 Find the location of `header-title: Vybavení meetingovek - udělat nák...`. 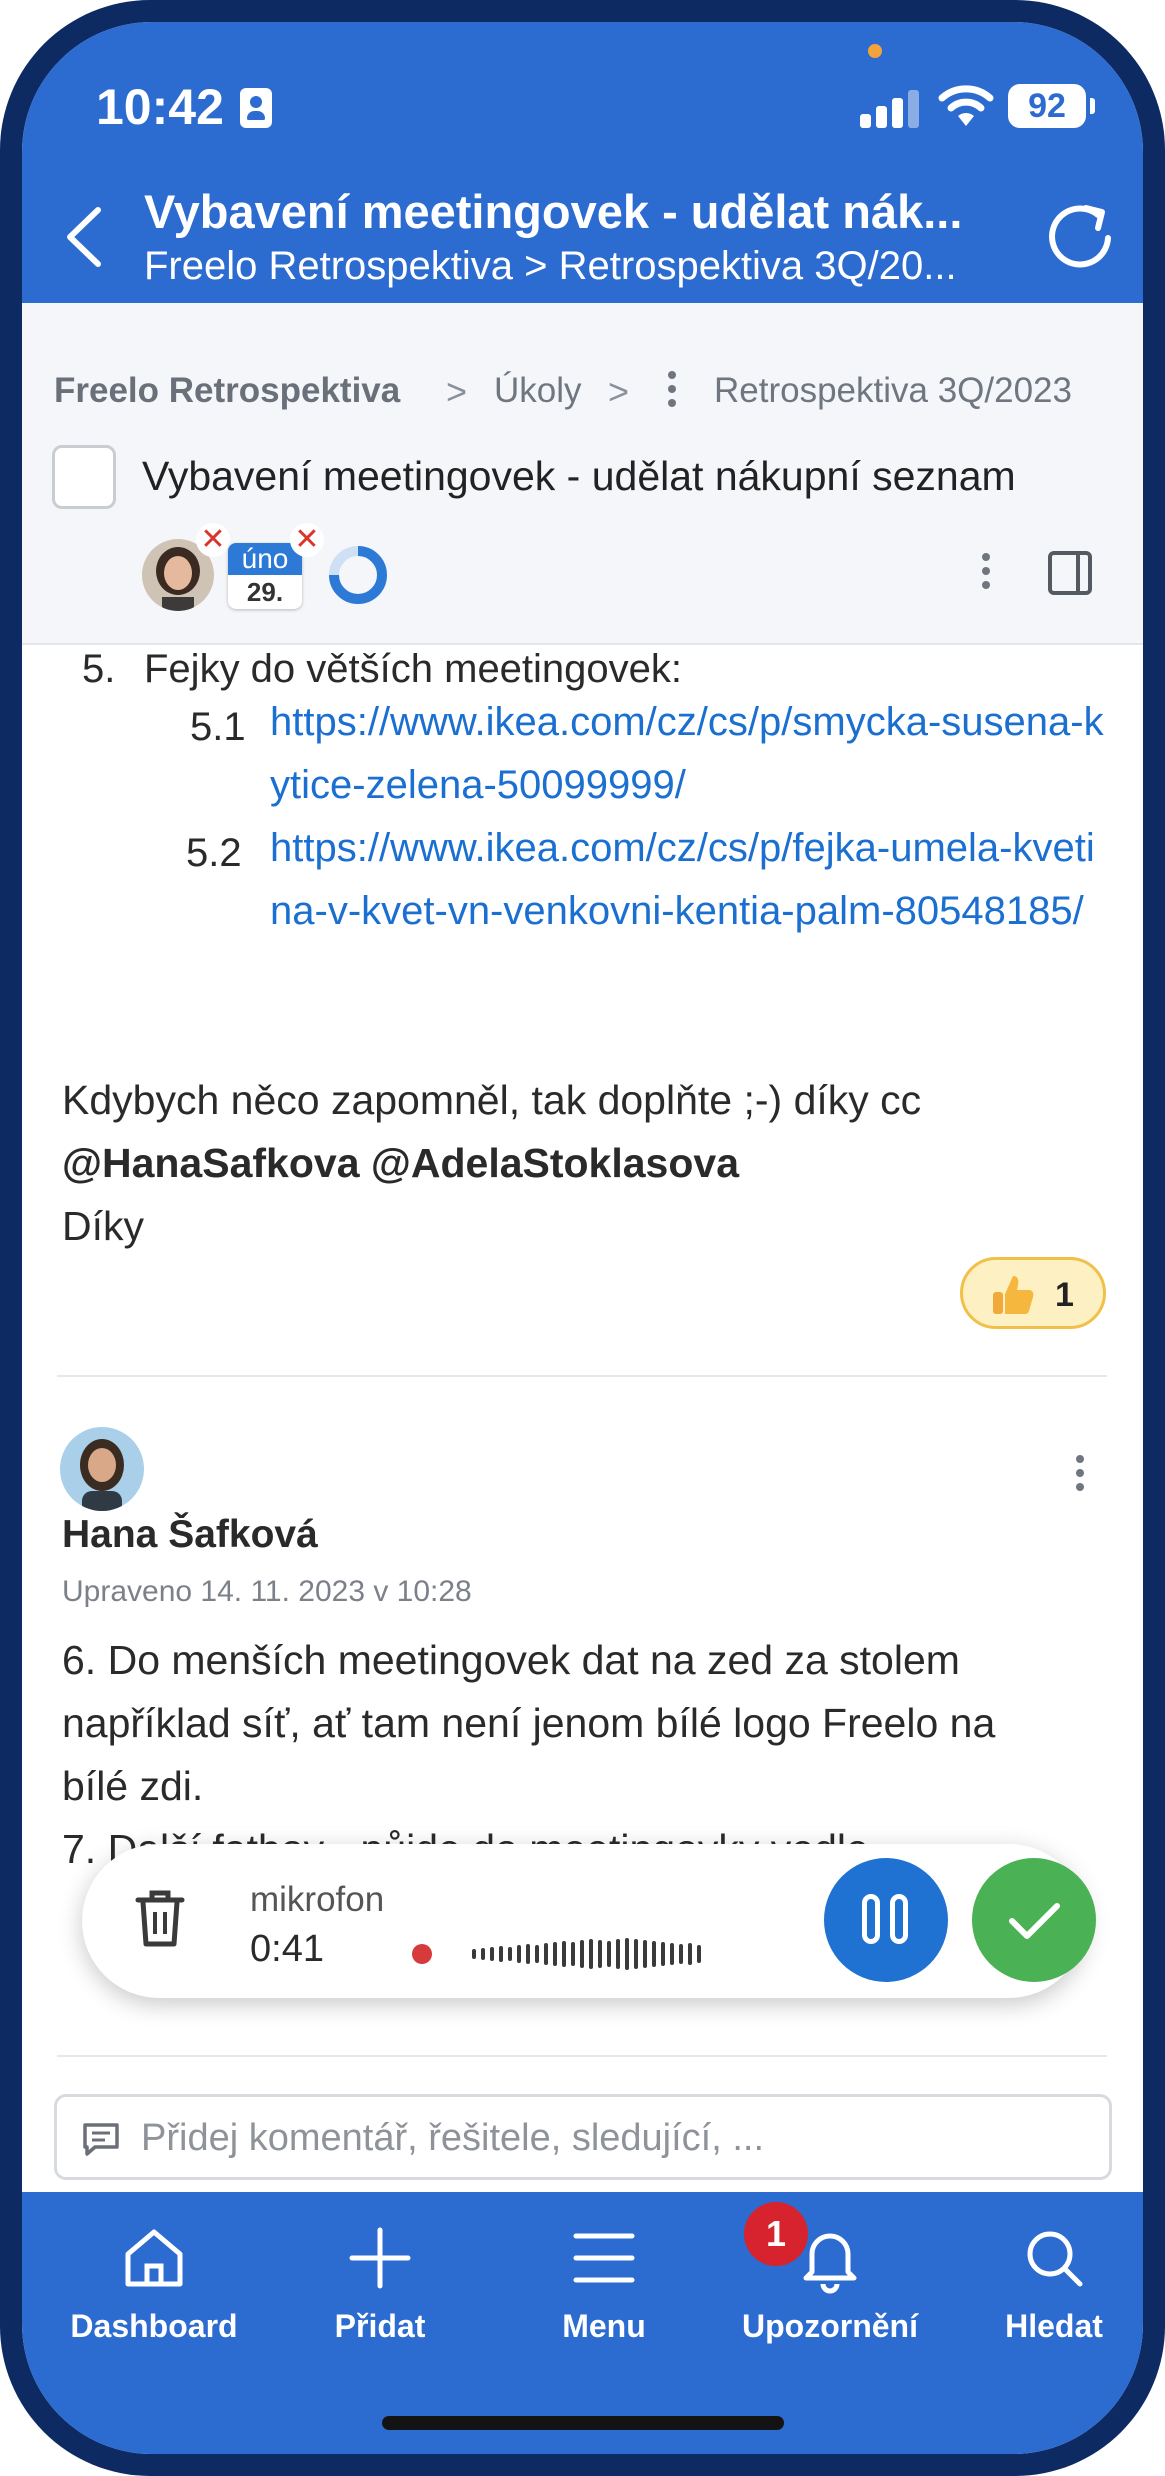

header-title: Vybavení meetingovek - udělat nák... is located at coordinates (553, 211).